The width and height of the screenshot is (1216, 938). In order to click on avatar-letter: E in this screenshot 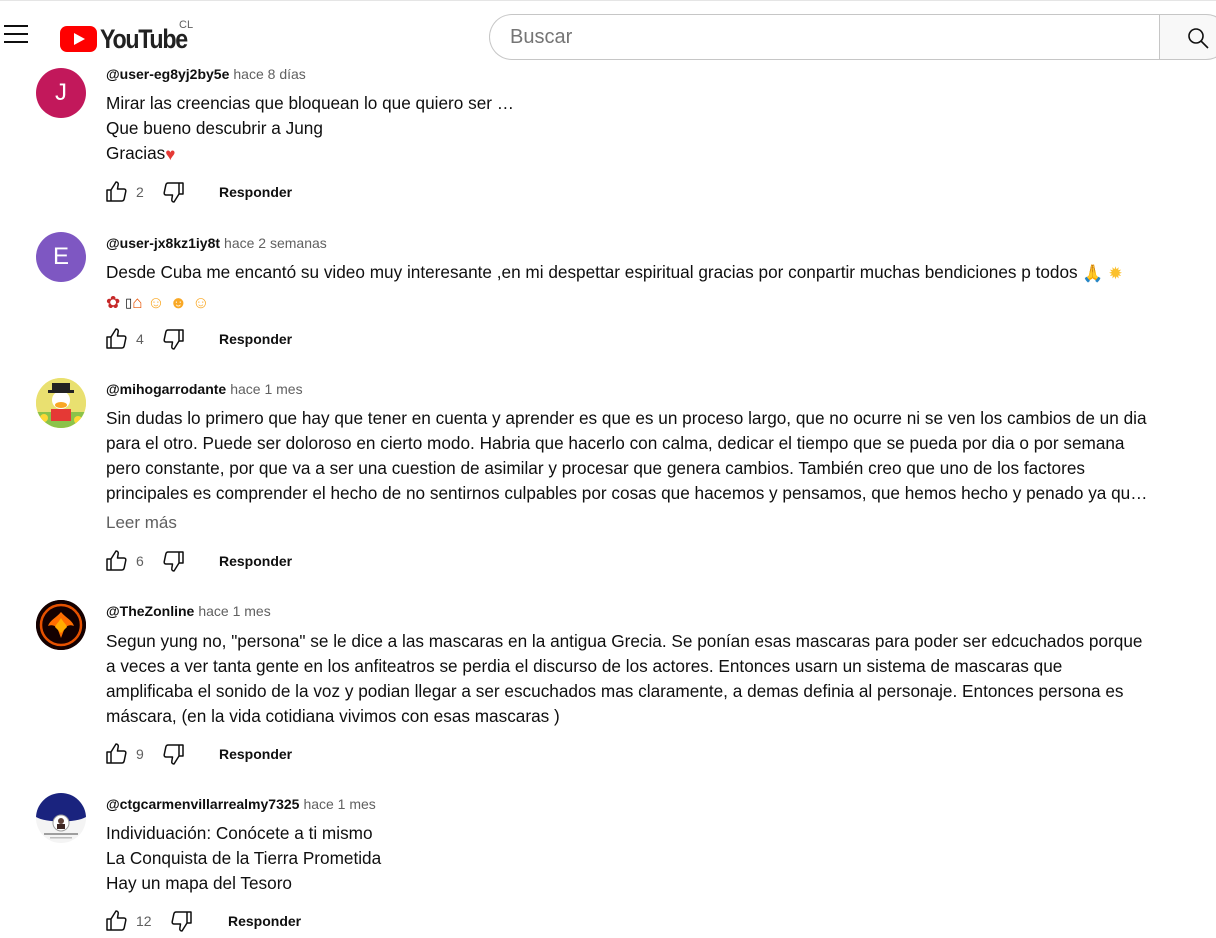, I will do `click(60, 256)`.